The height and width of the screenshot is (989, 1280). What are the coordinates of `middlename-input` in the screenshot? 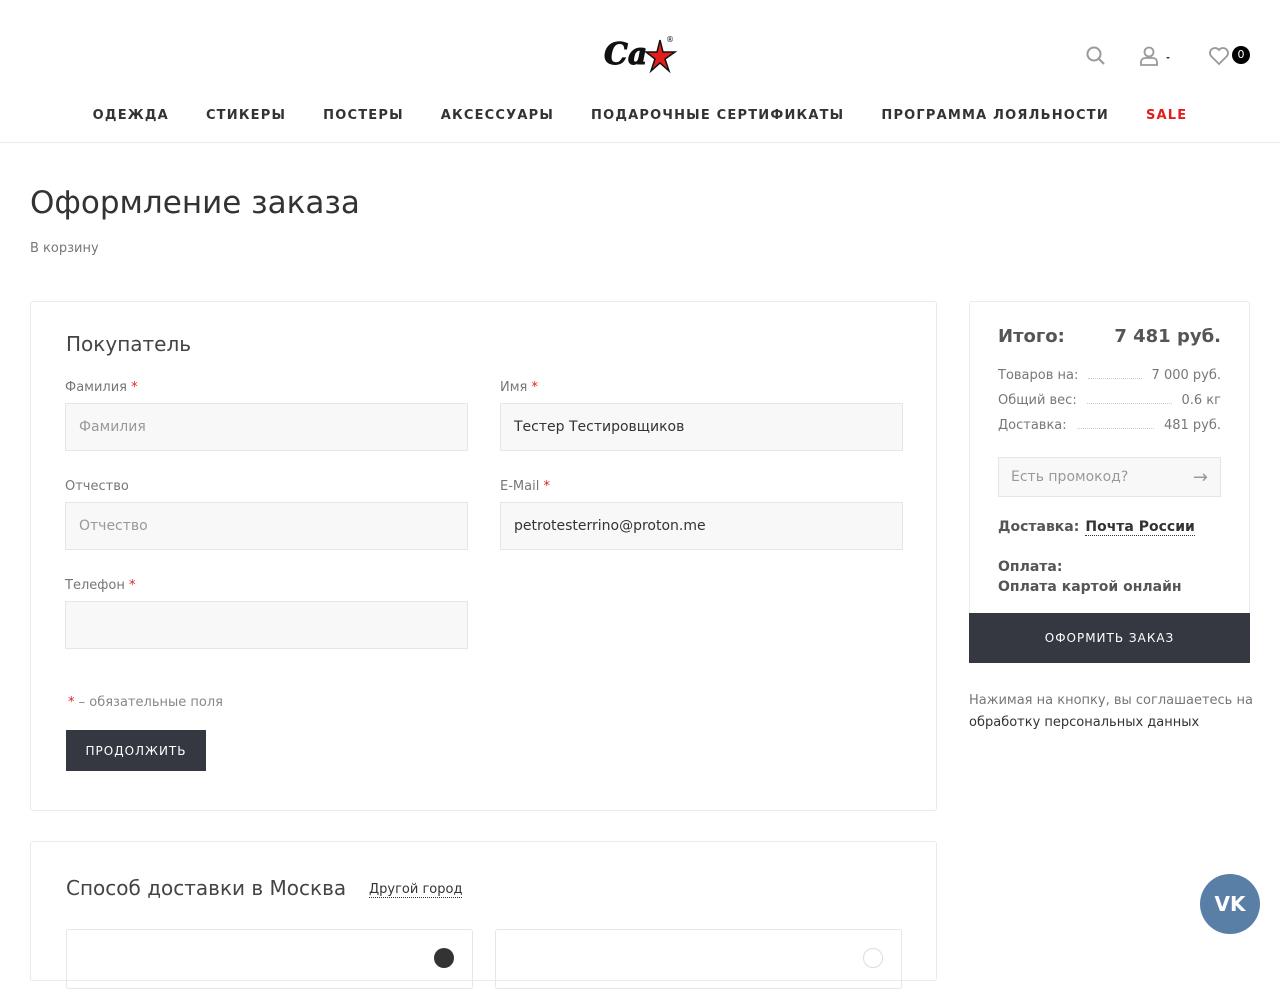 It's located at (266, 526).